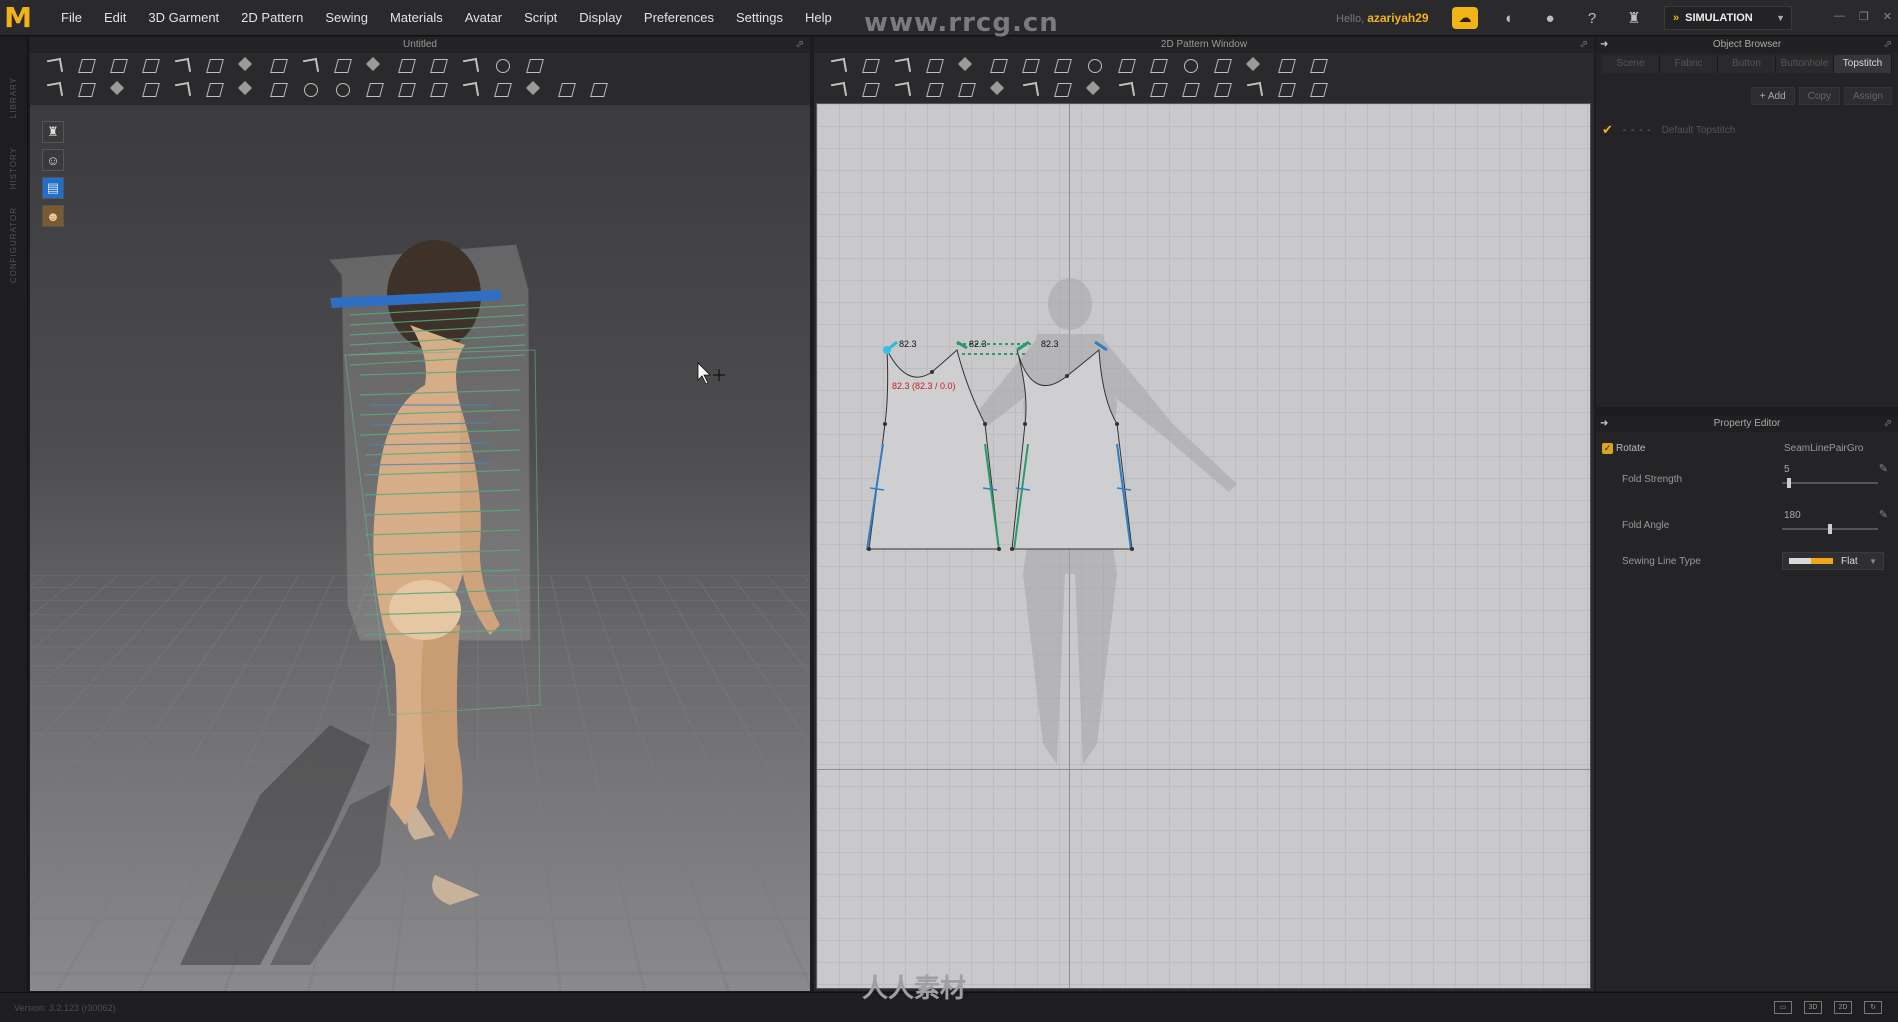 The width and height of the screenshot is (1898, 1022). I want to click on pin-icon, so click(182, 65).